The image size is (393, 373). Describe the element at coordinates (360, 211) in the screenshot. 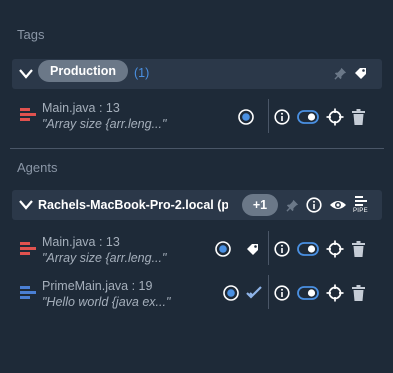

I see `pipe-label: PIPE` at that location.